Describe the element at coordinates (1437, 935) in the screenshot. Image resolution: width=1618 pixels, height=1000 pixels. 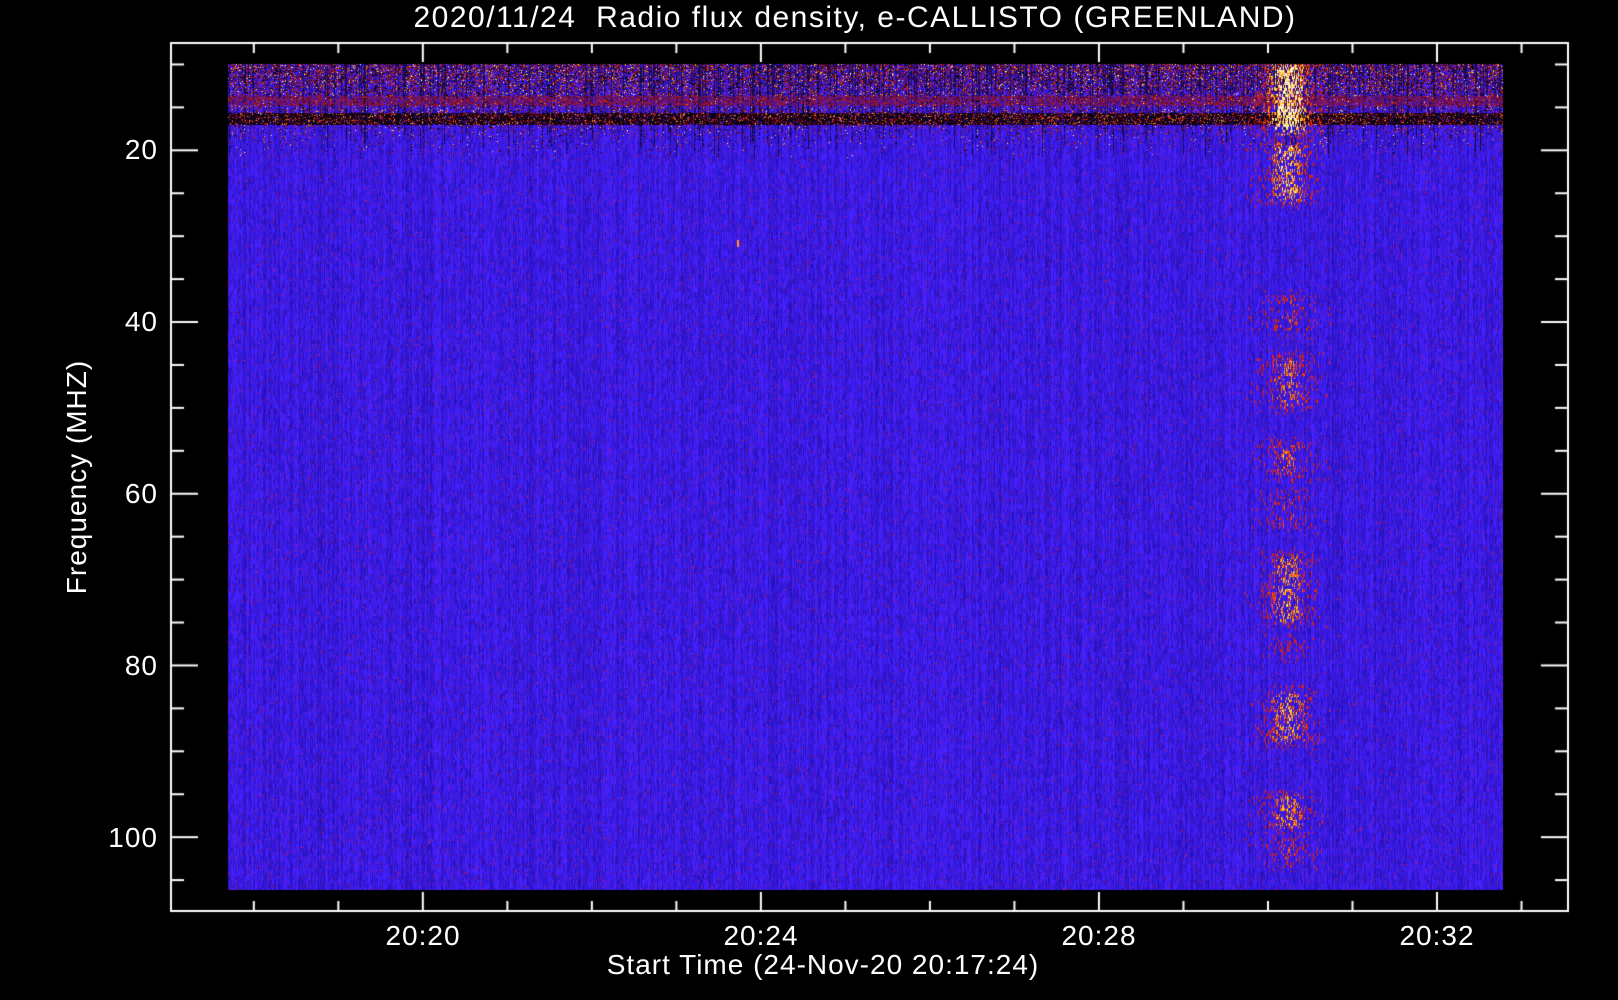
I see `x-tick-label-2032: 20:32` at that location.